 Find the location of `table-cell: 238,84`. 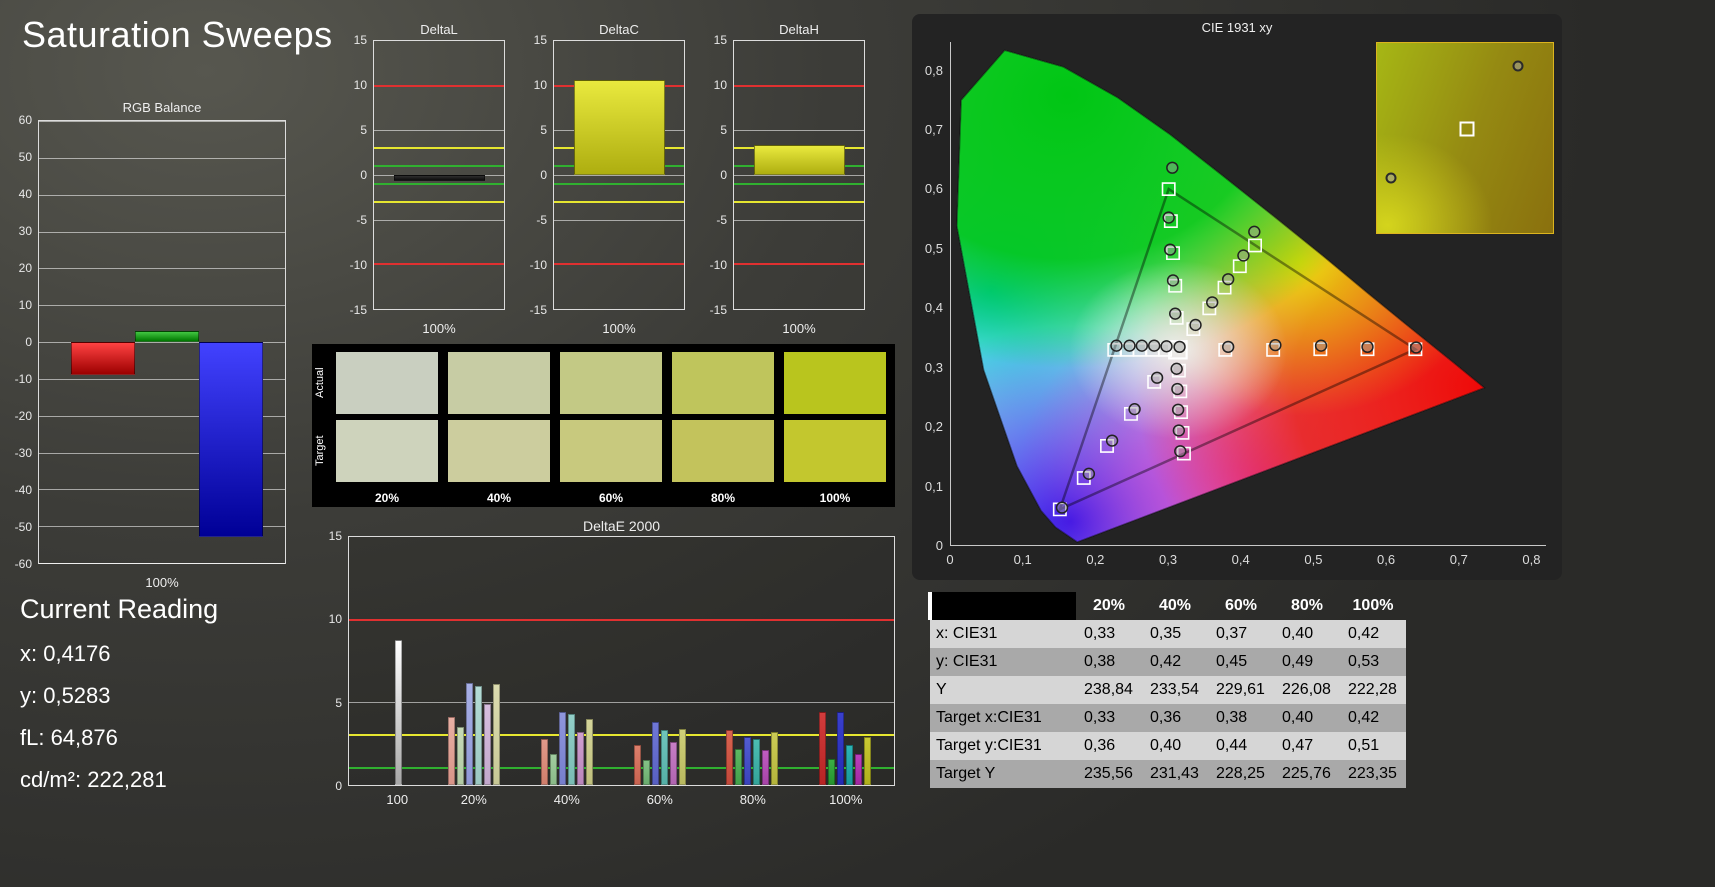

table-cell: 238,84 is located at coordinates (1109, 690).